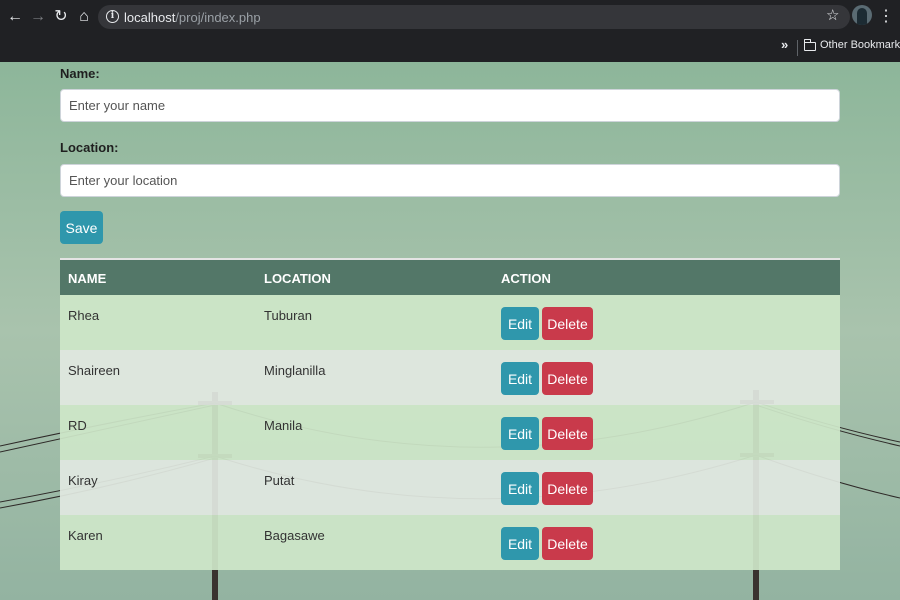  I want to click on url-text: localhost/proj/index.php, so click(192, 17).